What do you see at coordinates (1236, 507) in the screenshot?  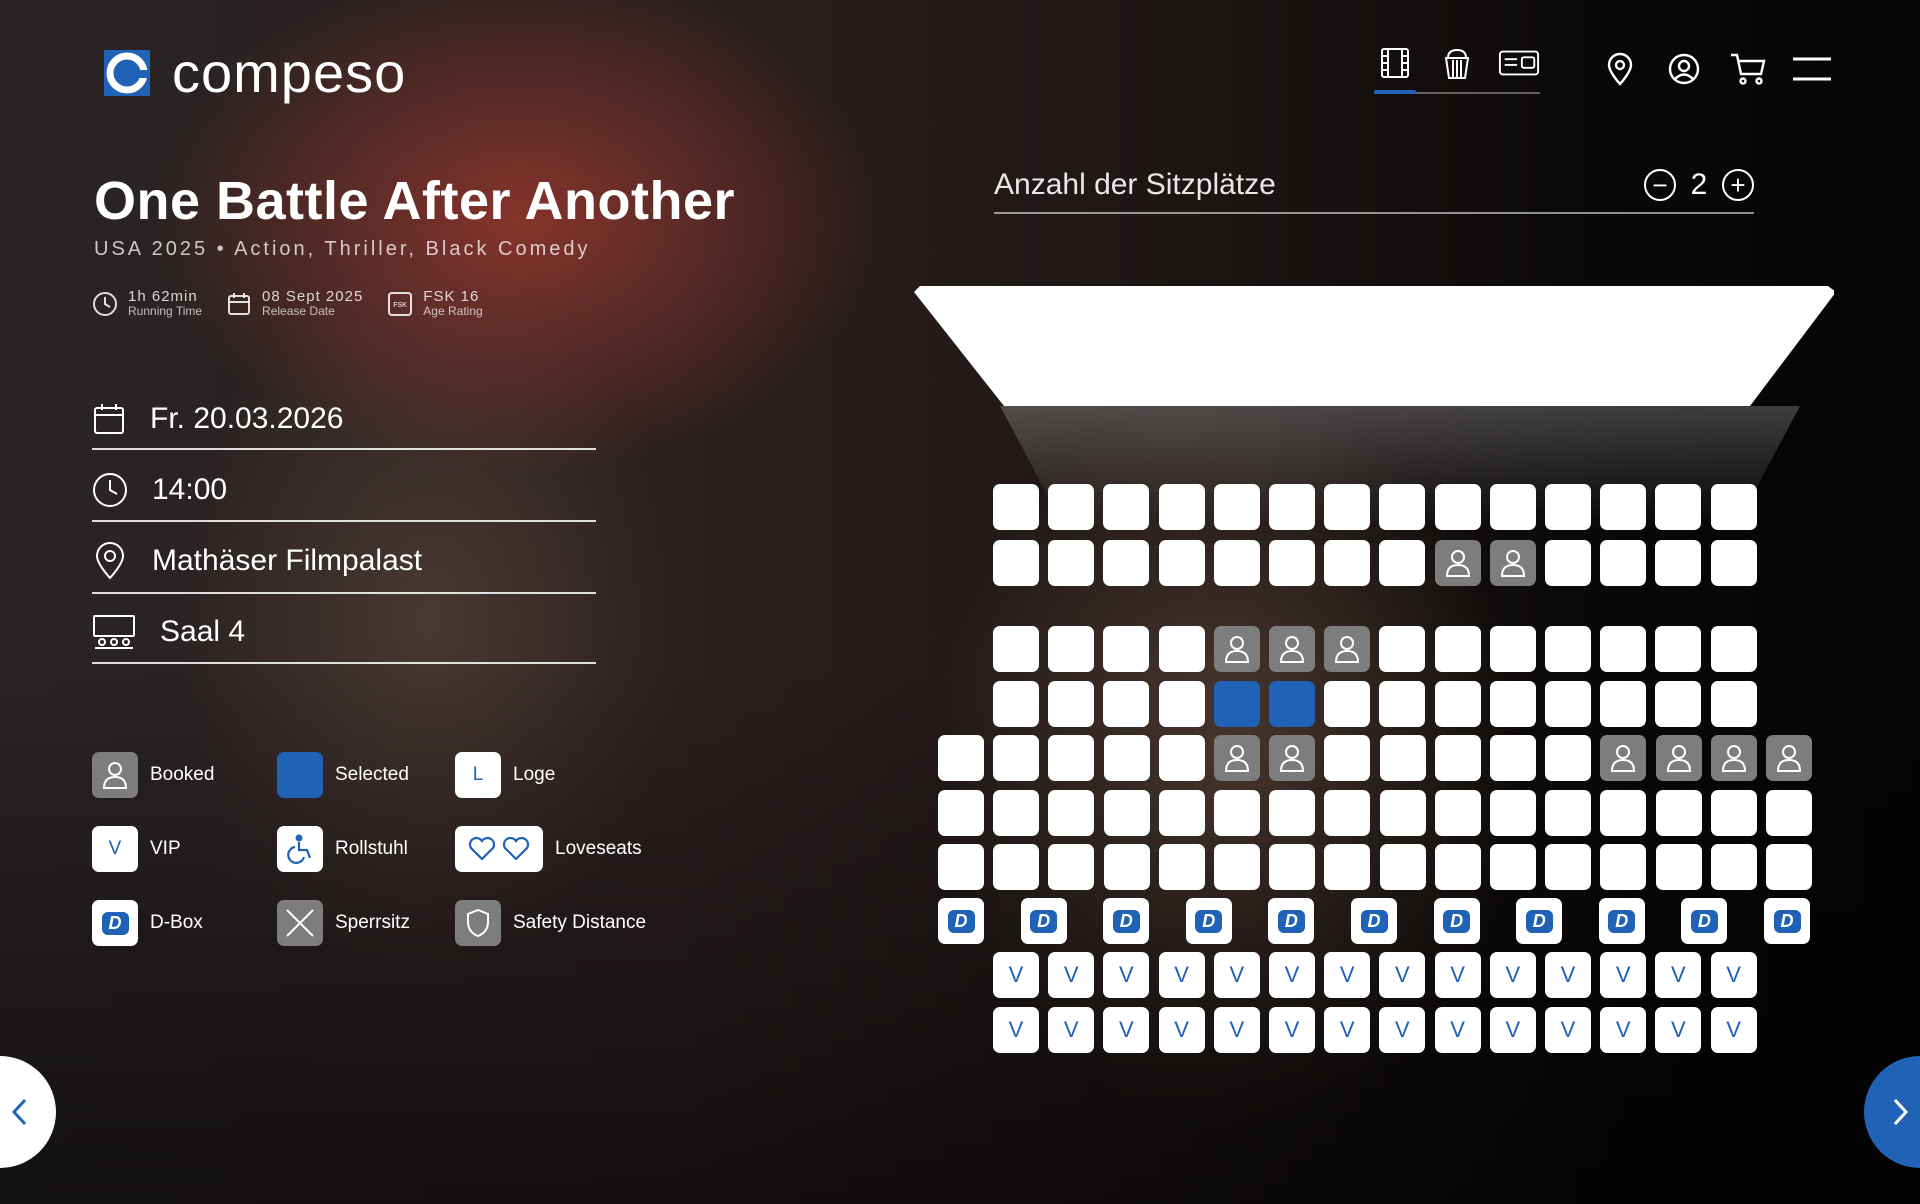 I see `seat-free-r1-s5` at bounding box center [1236, 507].